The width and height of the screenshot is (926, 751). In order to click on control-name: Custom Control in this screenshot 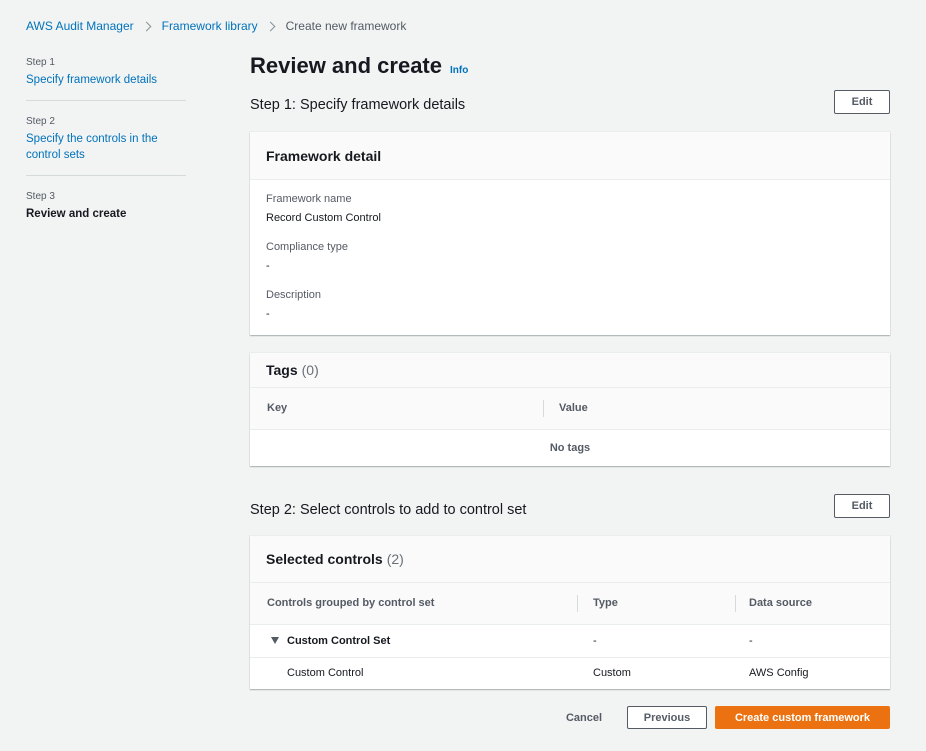, I will do `click(413, 672)`.